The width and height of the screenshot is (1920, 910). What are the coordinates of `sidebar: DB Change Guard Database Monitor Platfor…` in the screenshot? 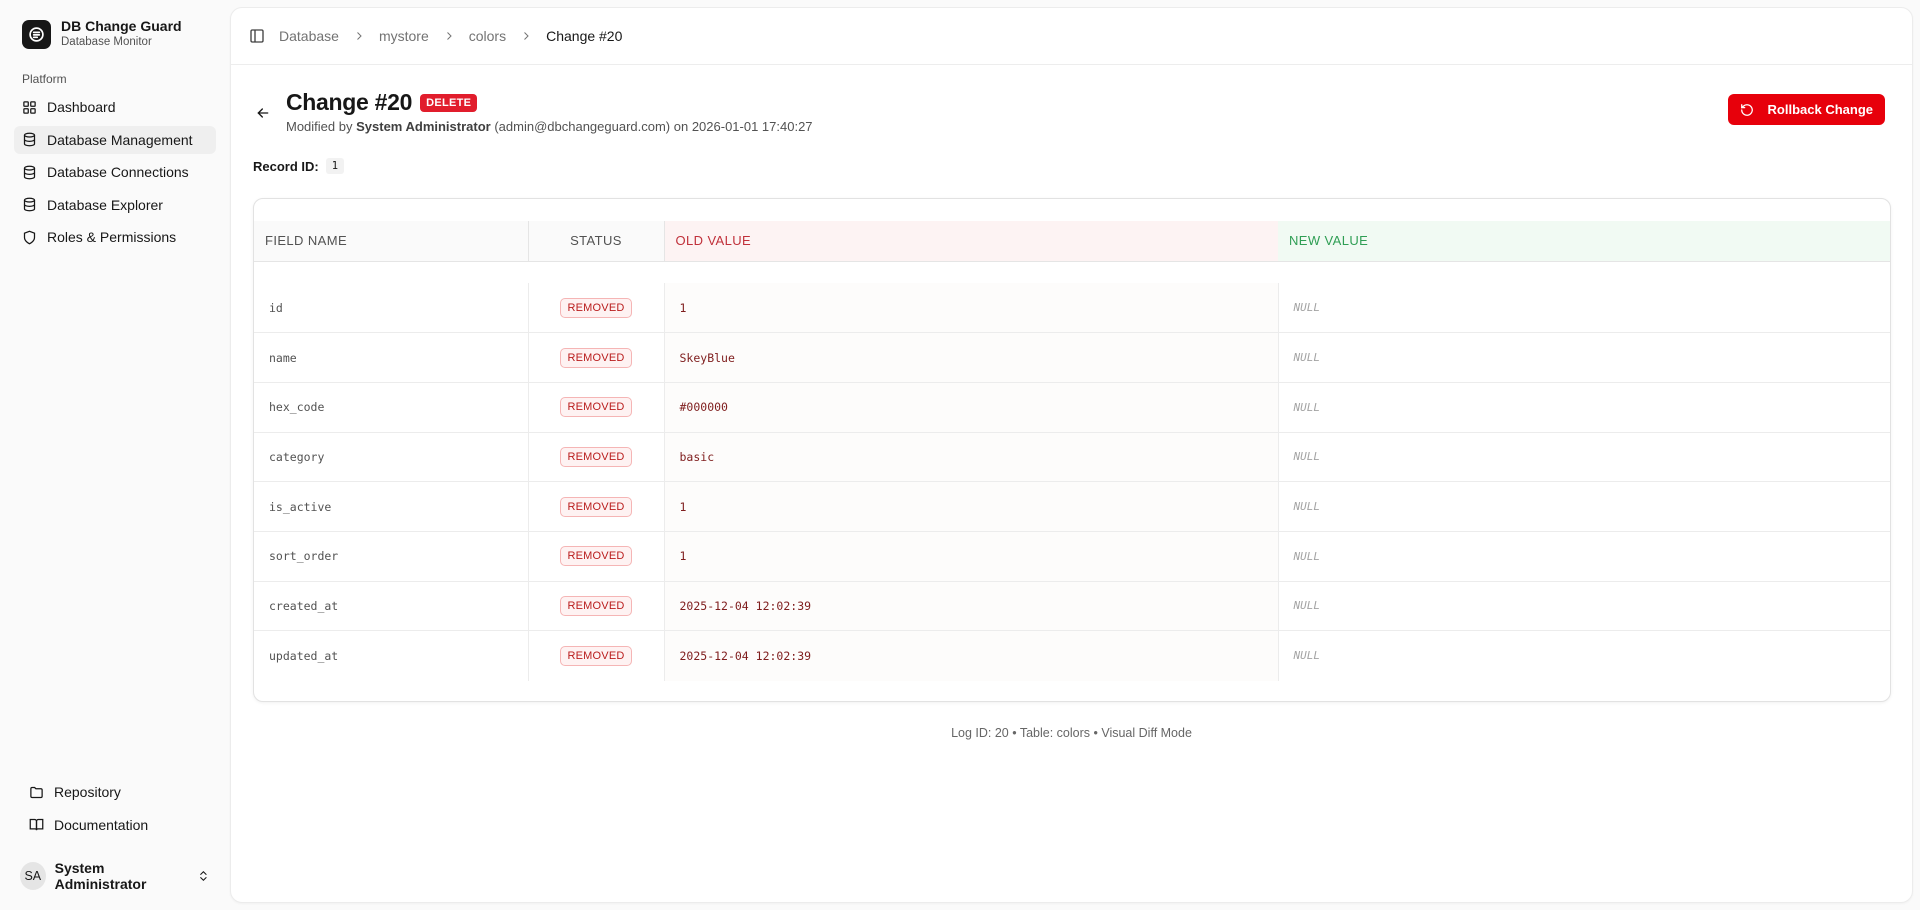 It's located at (114, 455).